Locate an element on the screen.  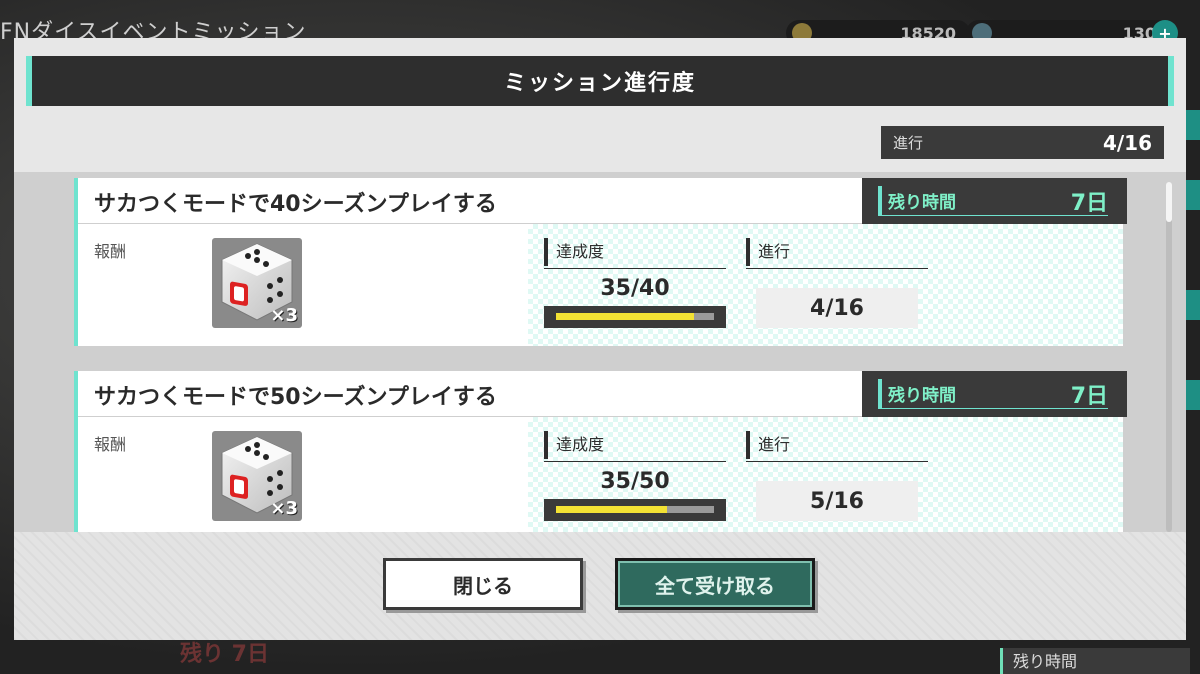
progress-value: 5/16 is located at coordinates (837, 501).